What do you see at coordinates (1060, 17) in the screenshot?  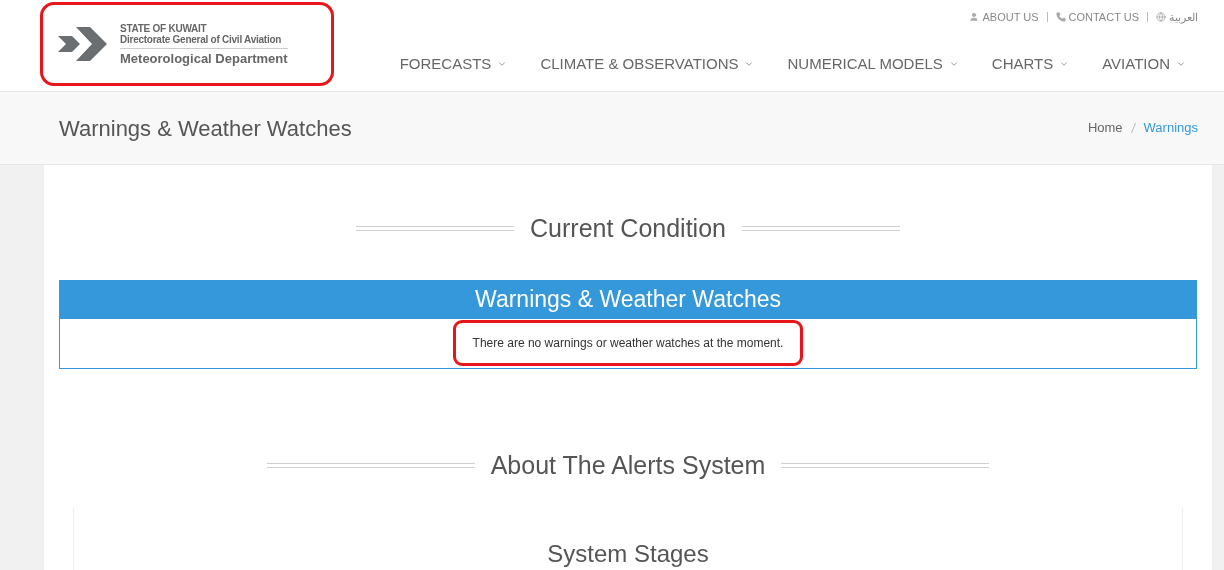 I see `phone-icon` at bounding box center [1060, 17].